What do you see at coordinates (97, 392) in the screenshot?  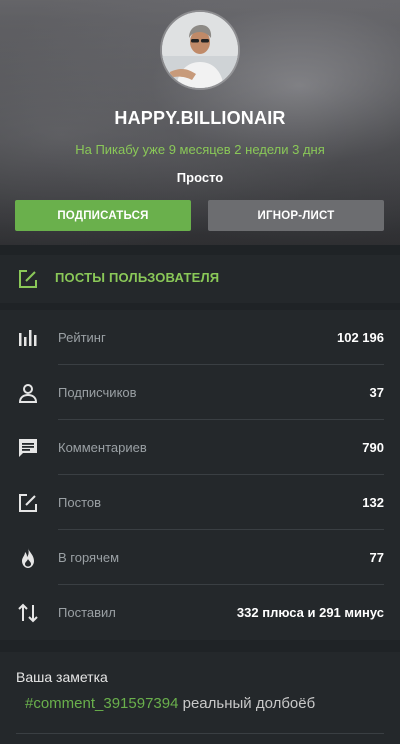 I see `stat-label: Подписчиков` at bounding box center [97, 392].